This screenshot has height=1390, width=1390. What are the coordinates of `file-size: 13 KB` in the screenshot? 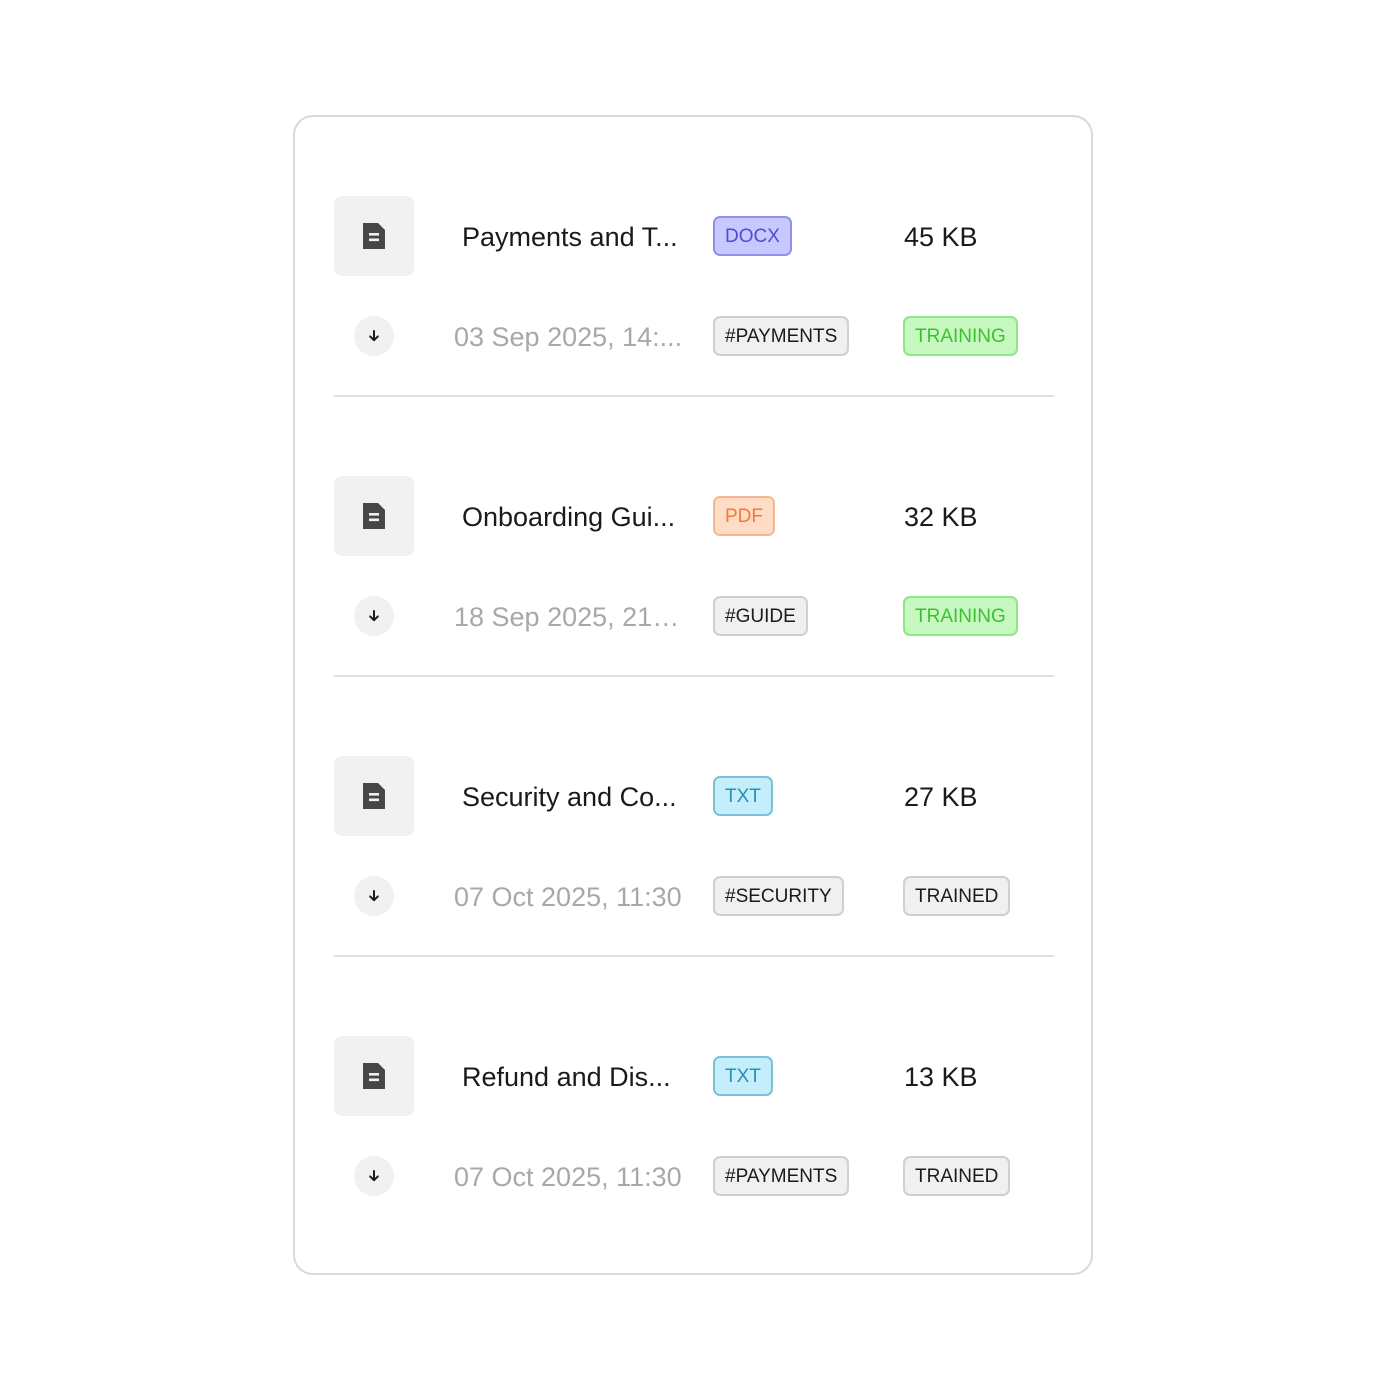 It's located at (941, 1077).